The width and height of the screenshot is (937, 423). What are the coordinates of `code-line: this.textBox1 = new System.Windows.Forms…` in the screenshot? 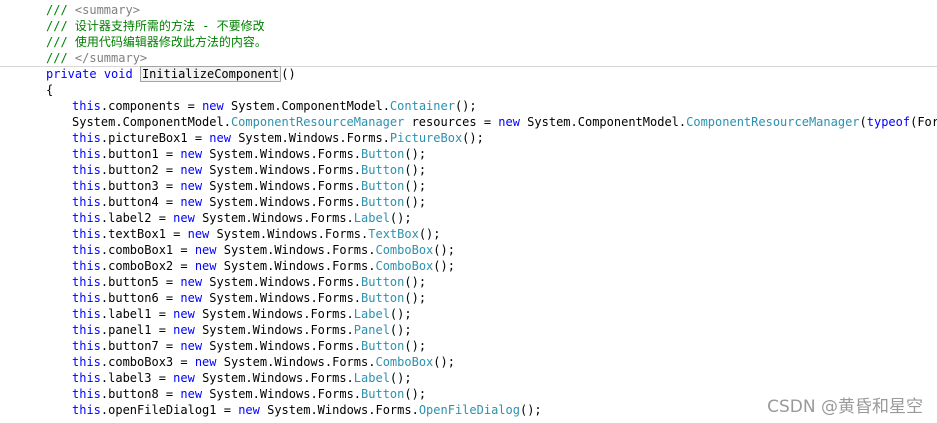 It's located at (220, 234).